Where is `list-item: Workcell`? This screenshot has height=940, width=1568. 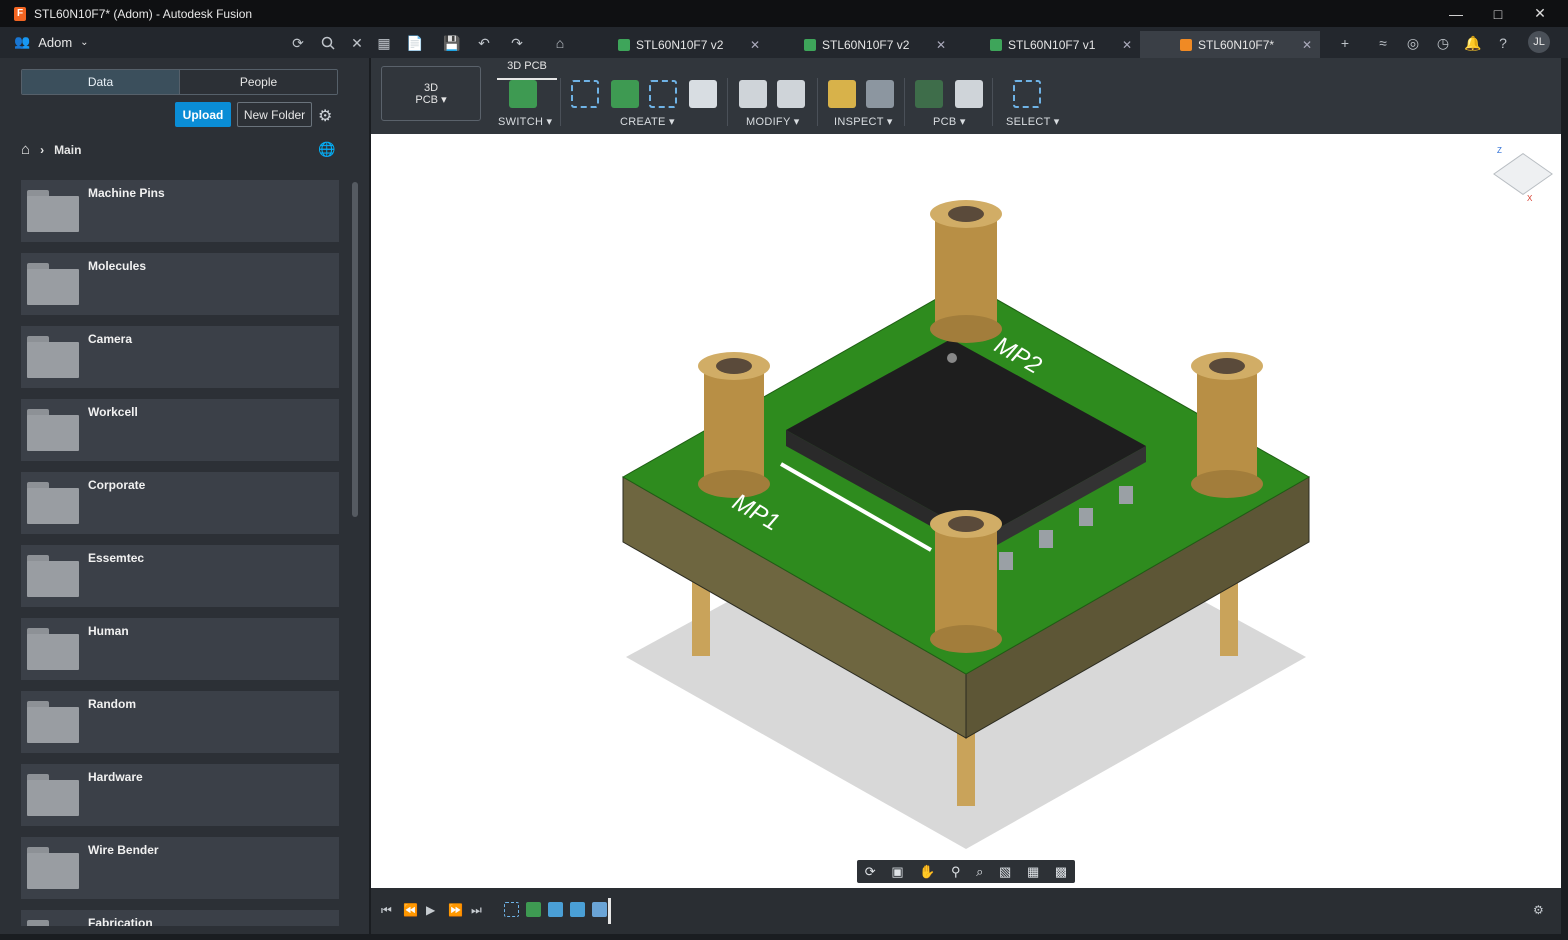
list-item: Workcell is located at coordinates (180, 430).